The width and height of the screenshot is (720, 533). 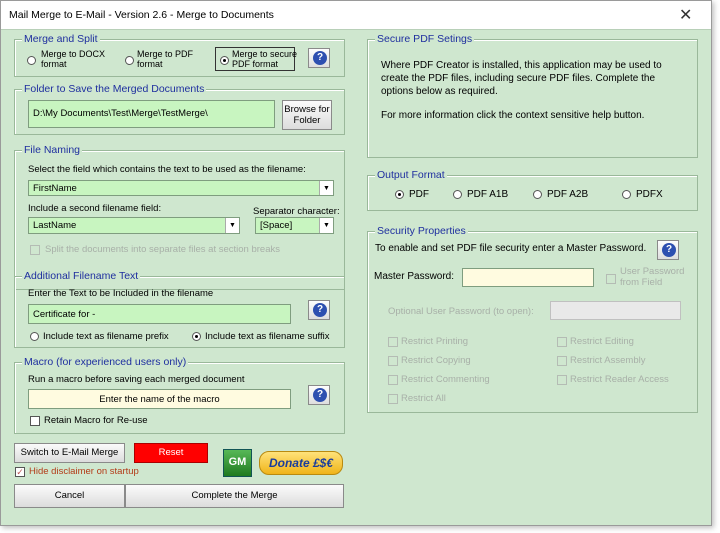 I want to click on hide-disclaimer-checkbox: ✓, so click(x=20, y=472).